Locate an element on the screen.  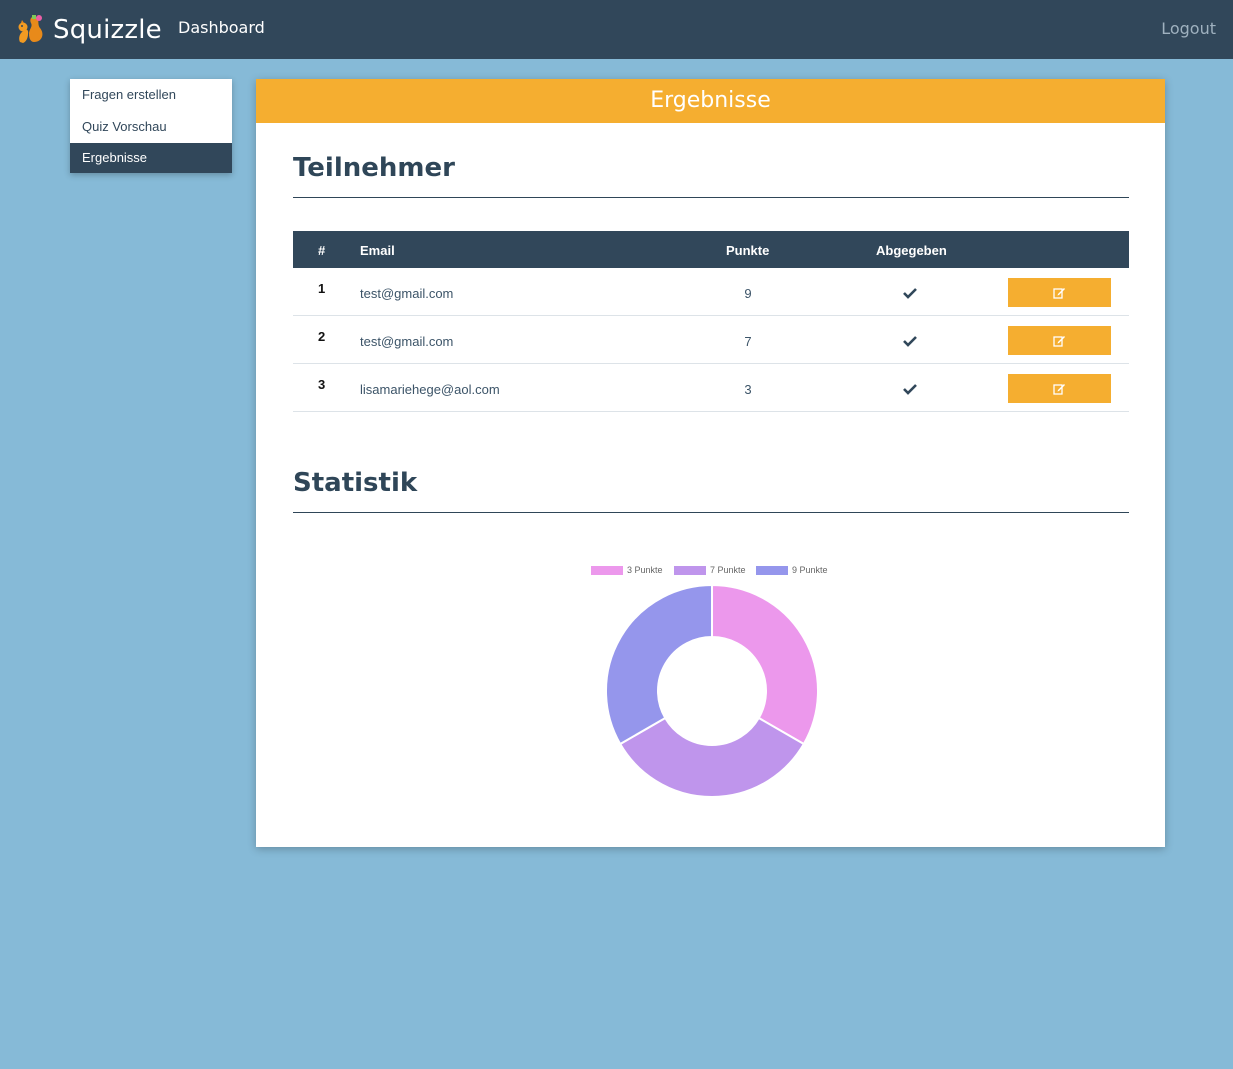
legend-item: 3 Punkte is located at coordinates (627, 570).